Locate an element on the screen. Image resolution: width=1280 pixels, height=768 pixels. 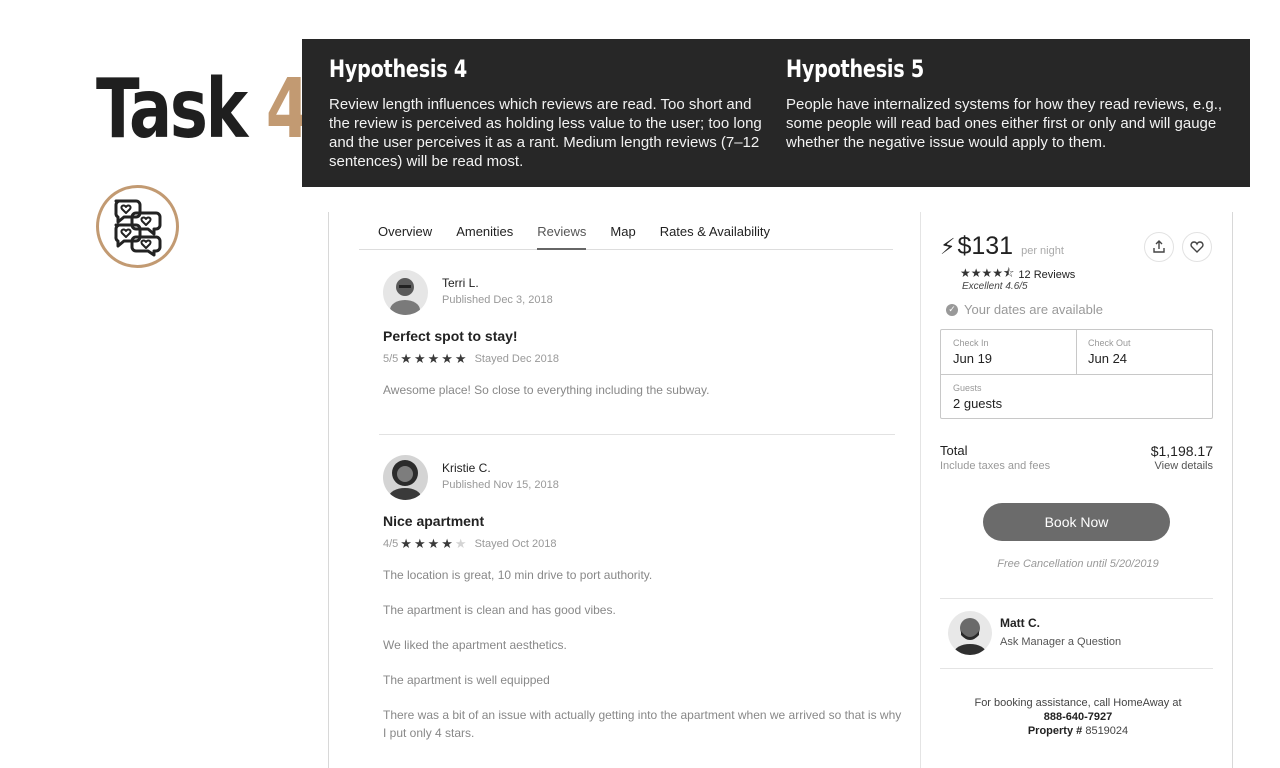
tab-overview: Overview is located at coordinates (405, 231).